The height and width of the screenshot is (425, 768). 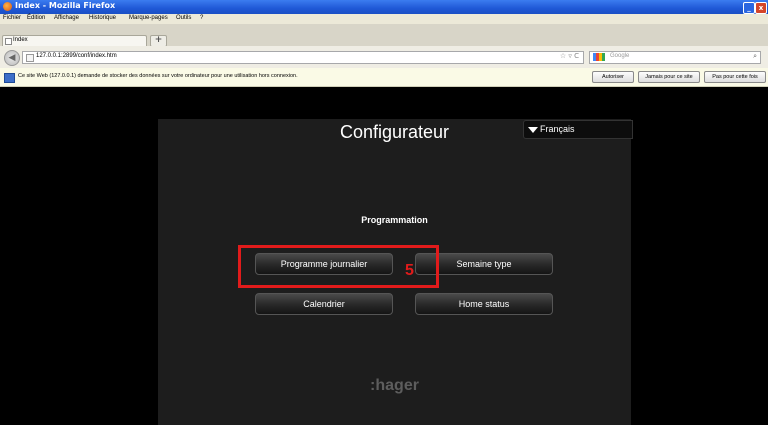 What do you see at coordinates (30, 58) in the screenshot?
I see `site-icon` at bounding box center [30, 58].